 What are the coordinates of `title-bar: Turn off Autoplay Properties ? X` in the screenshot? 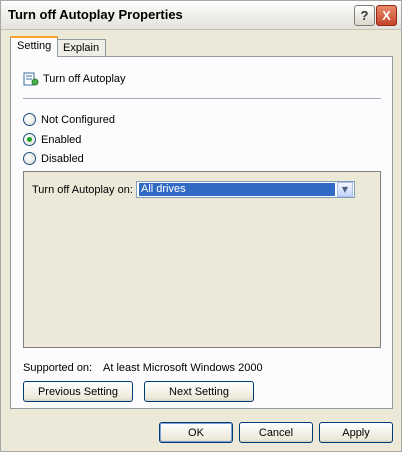 It's located at (201, 15).